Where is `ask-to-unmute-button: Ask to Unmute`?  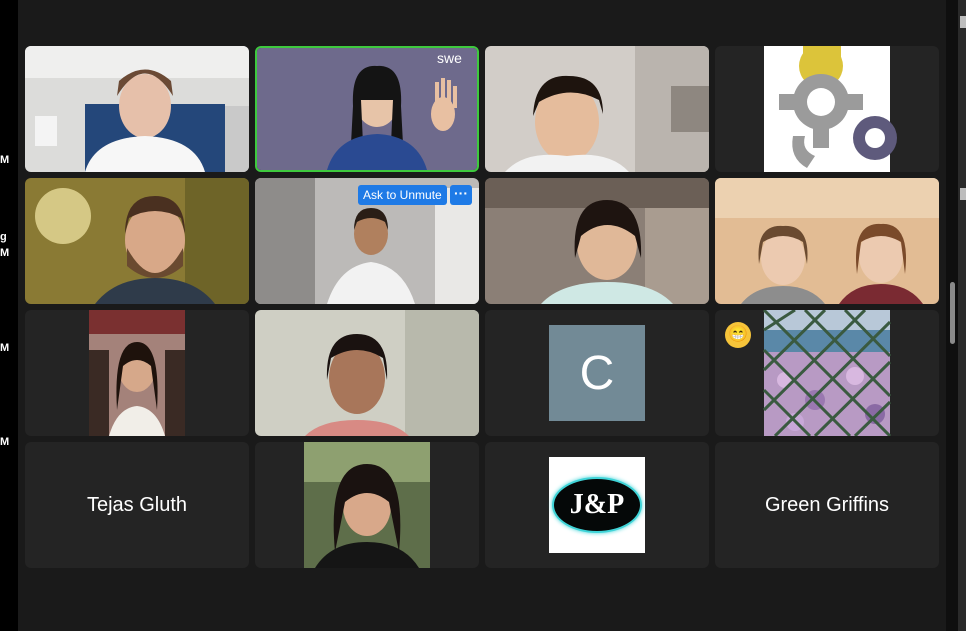 ask-to-unmute-button: Ask to Unmute is located at coordinates (402, 195).